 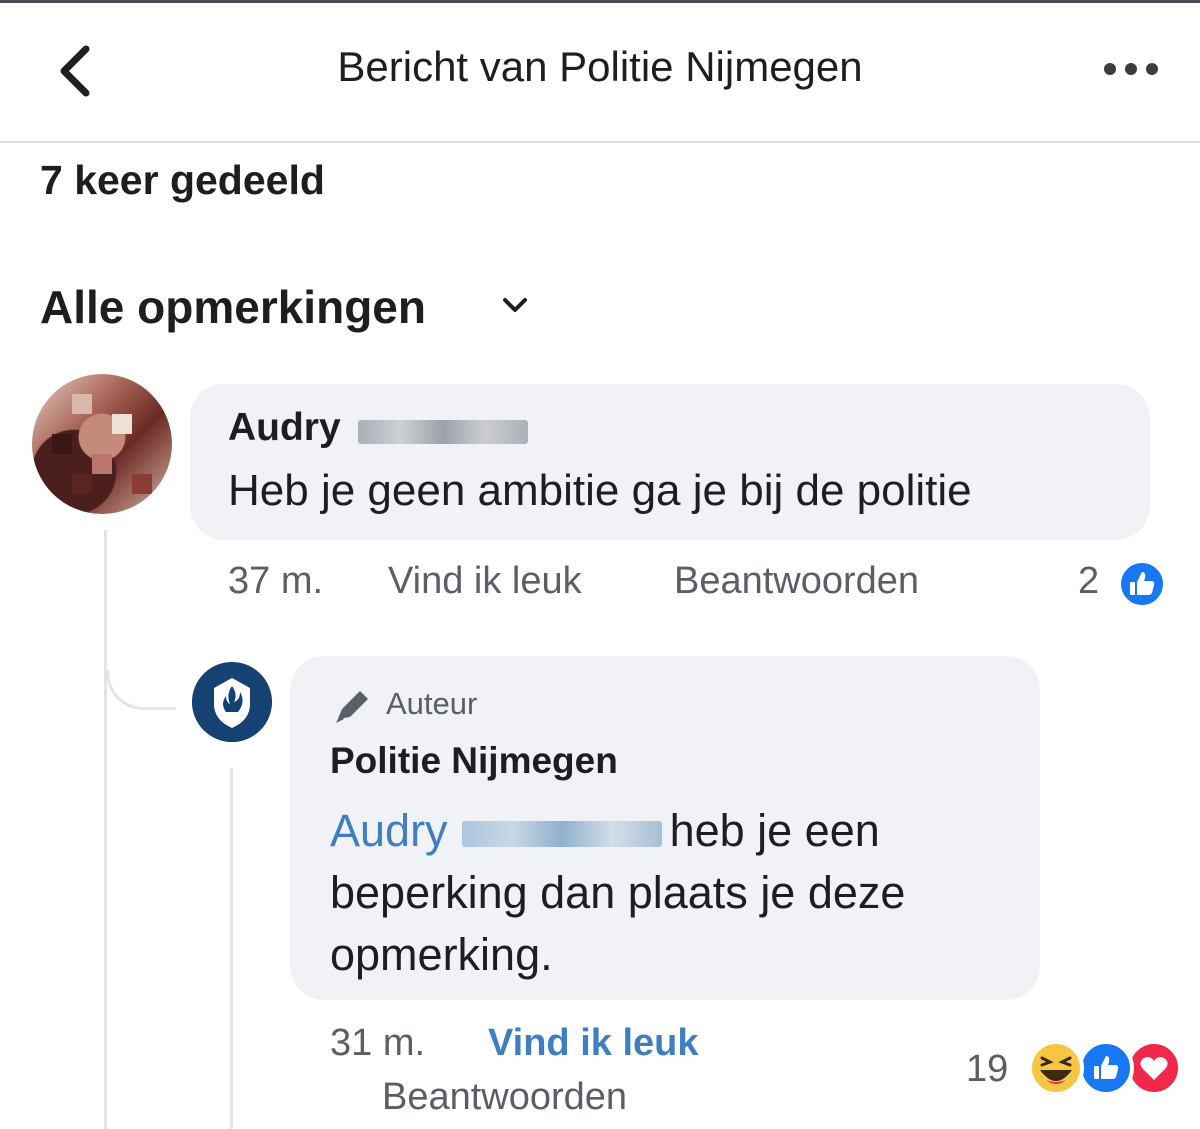 I want to click on reply-thread-line, so click(x=231, y=948).